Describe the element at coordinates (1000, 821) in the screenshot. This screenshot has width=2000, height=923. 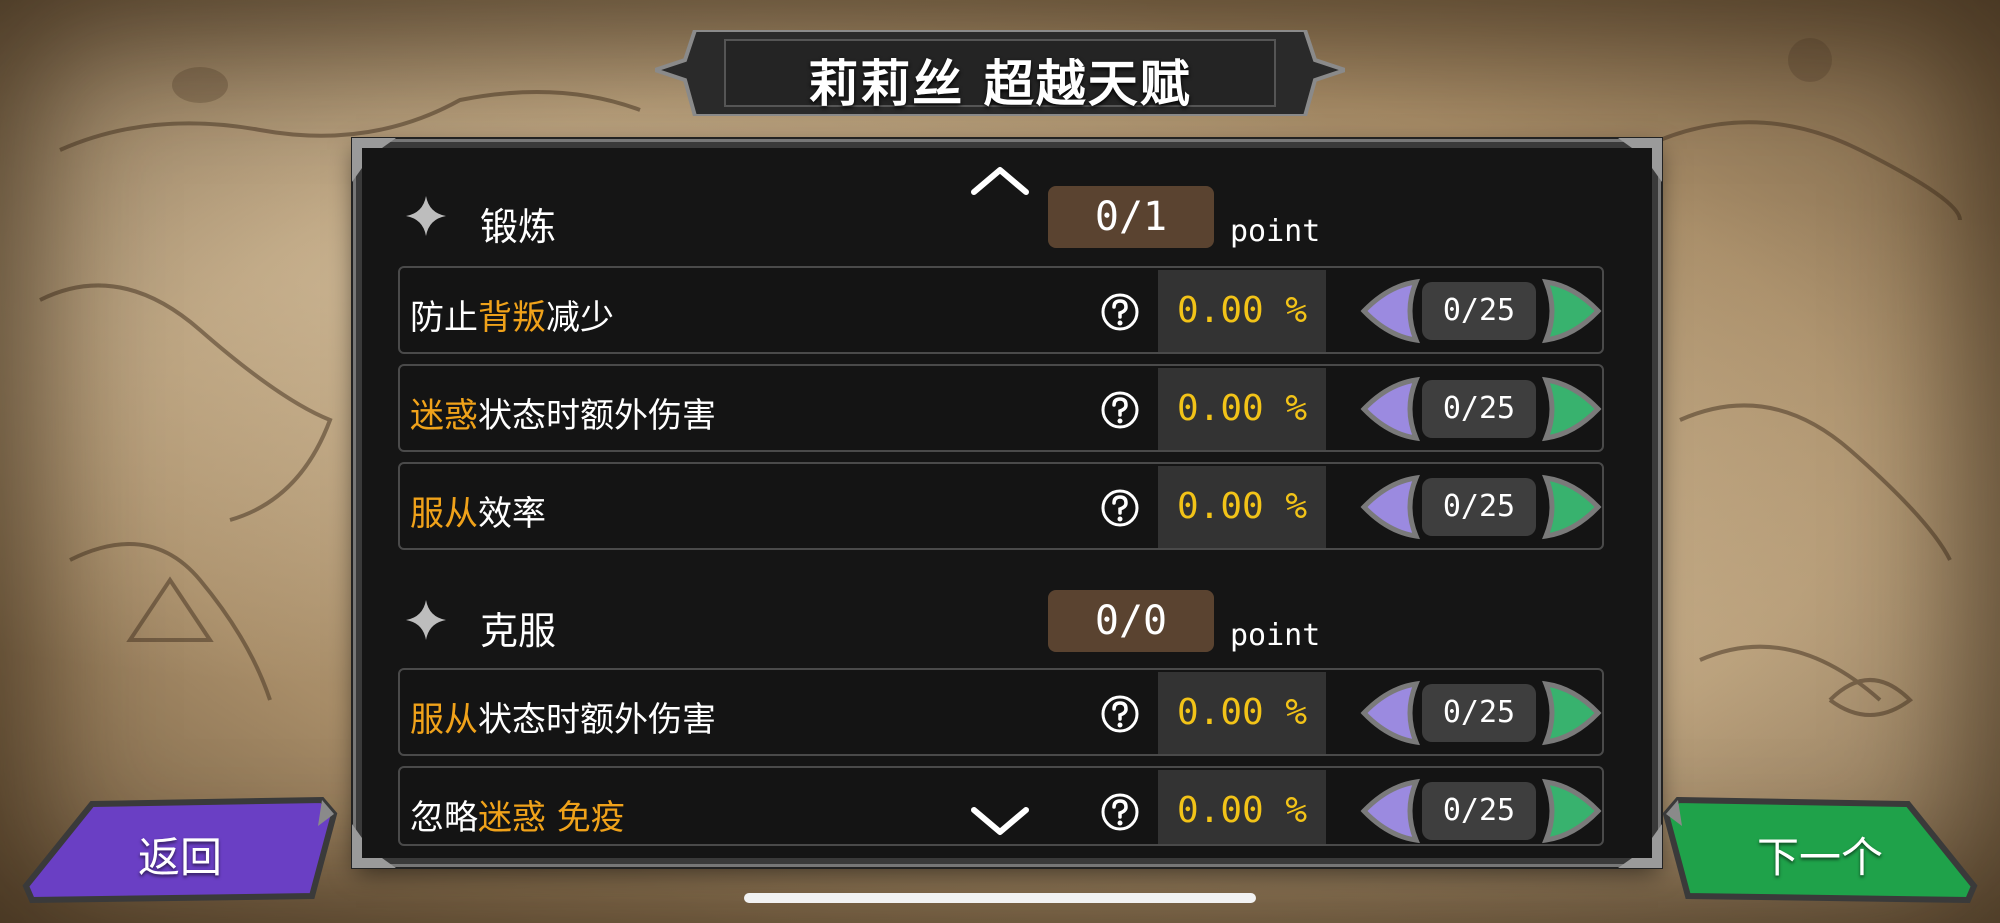
I see `scroll-down-chevron-icon` at that location.